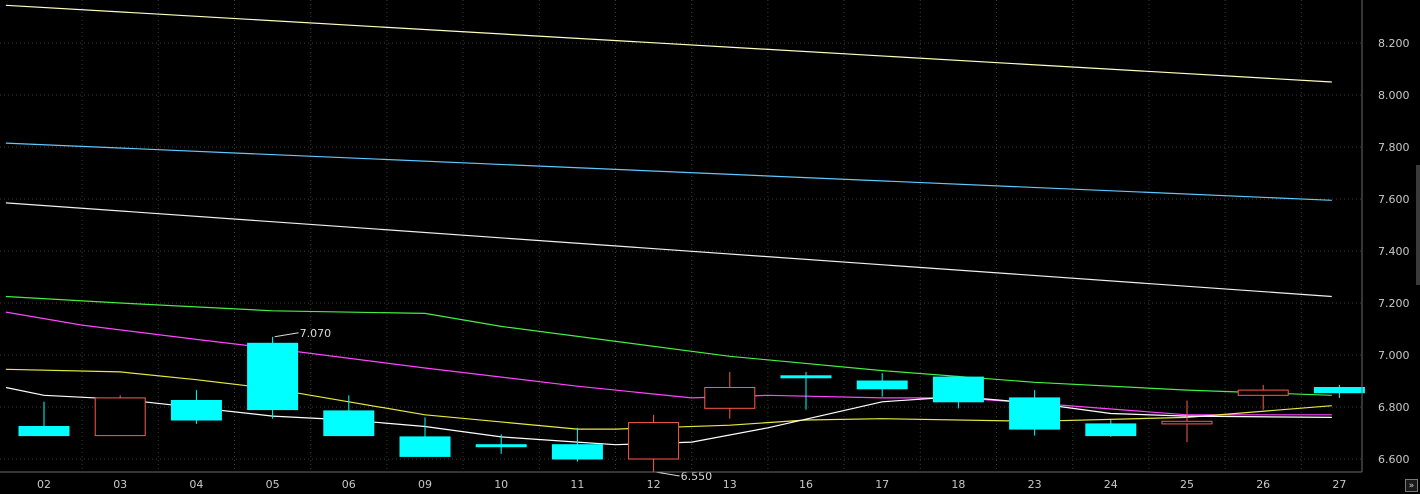 The width and height of the screenshot is (1420, 494). What do you see at coordinates (1339, 484) in the screenshot?
I see `x-tick-label: 27` at bounding box center [1339, 484].